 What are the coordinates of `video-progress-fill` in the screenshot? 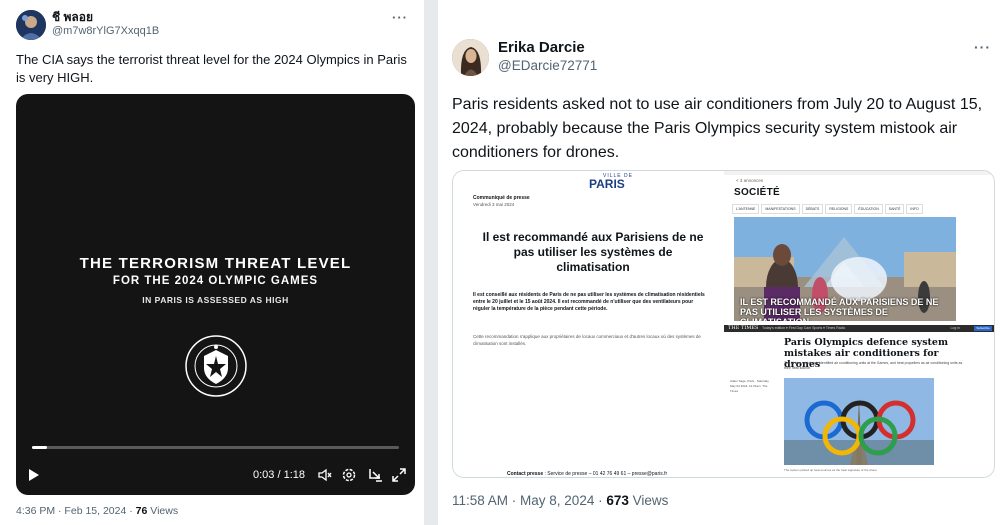 It's located at (39, 447).